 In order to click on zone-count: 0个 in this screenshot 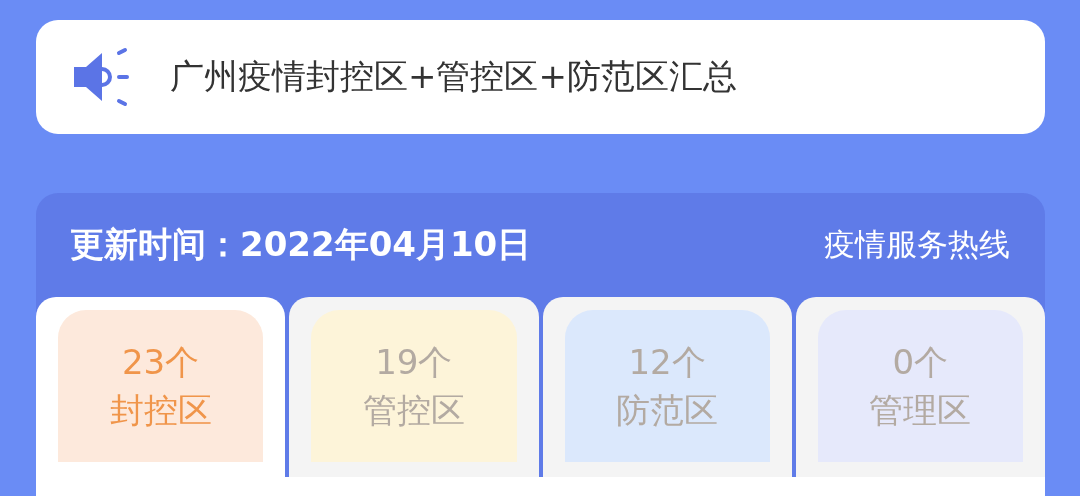, I will do `click(920, 362)`.